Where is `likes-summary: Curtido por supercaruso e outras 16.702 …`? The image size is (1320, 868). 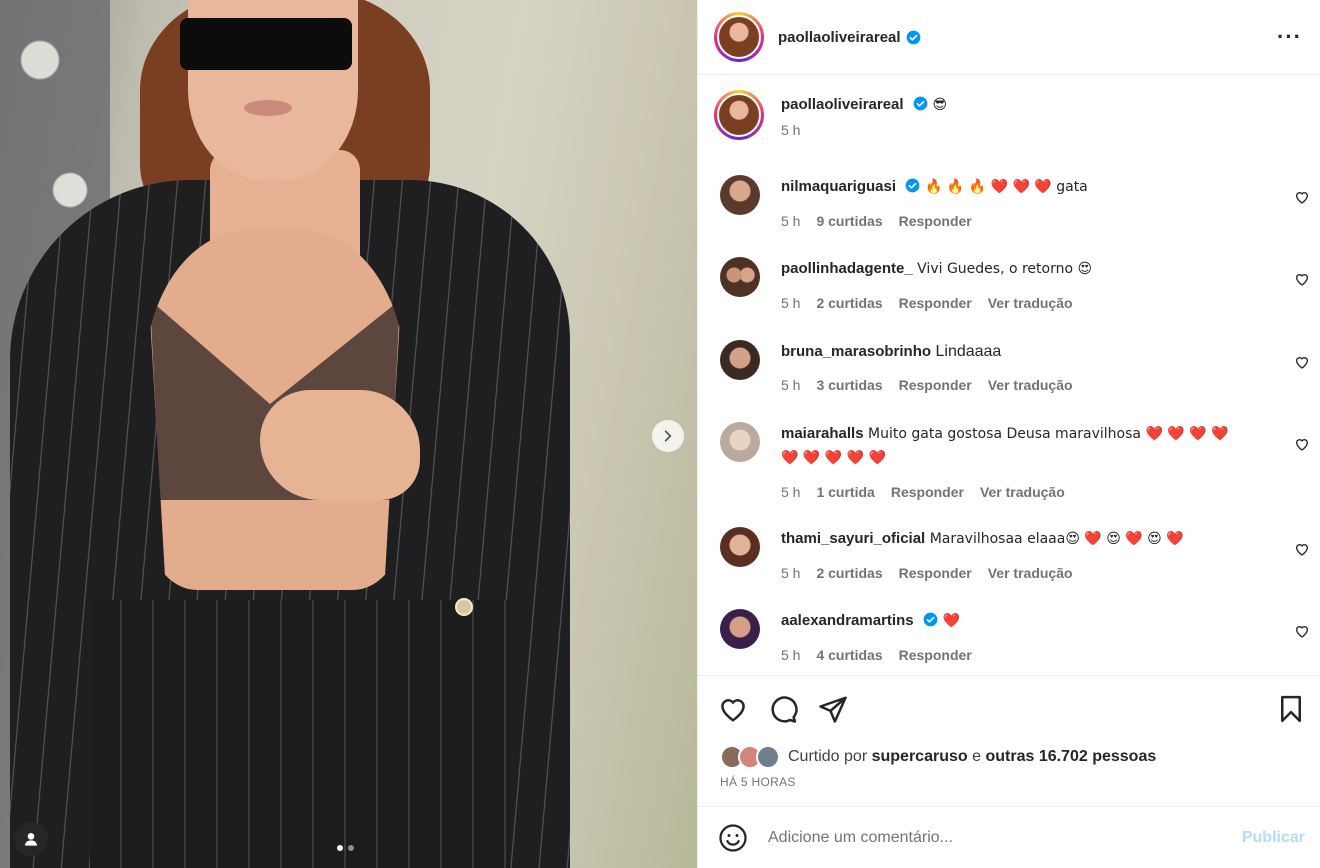 likes-summary: Curtido por supercaruso e outras 16.702 … is located at coordinates (938, 757).